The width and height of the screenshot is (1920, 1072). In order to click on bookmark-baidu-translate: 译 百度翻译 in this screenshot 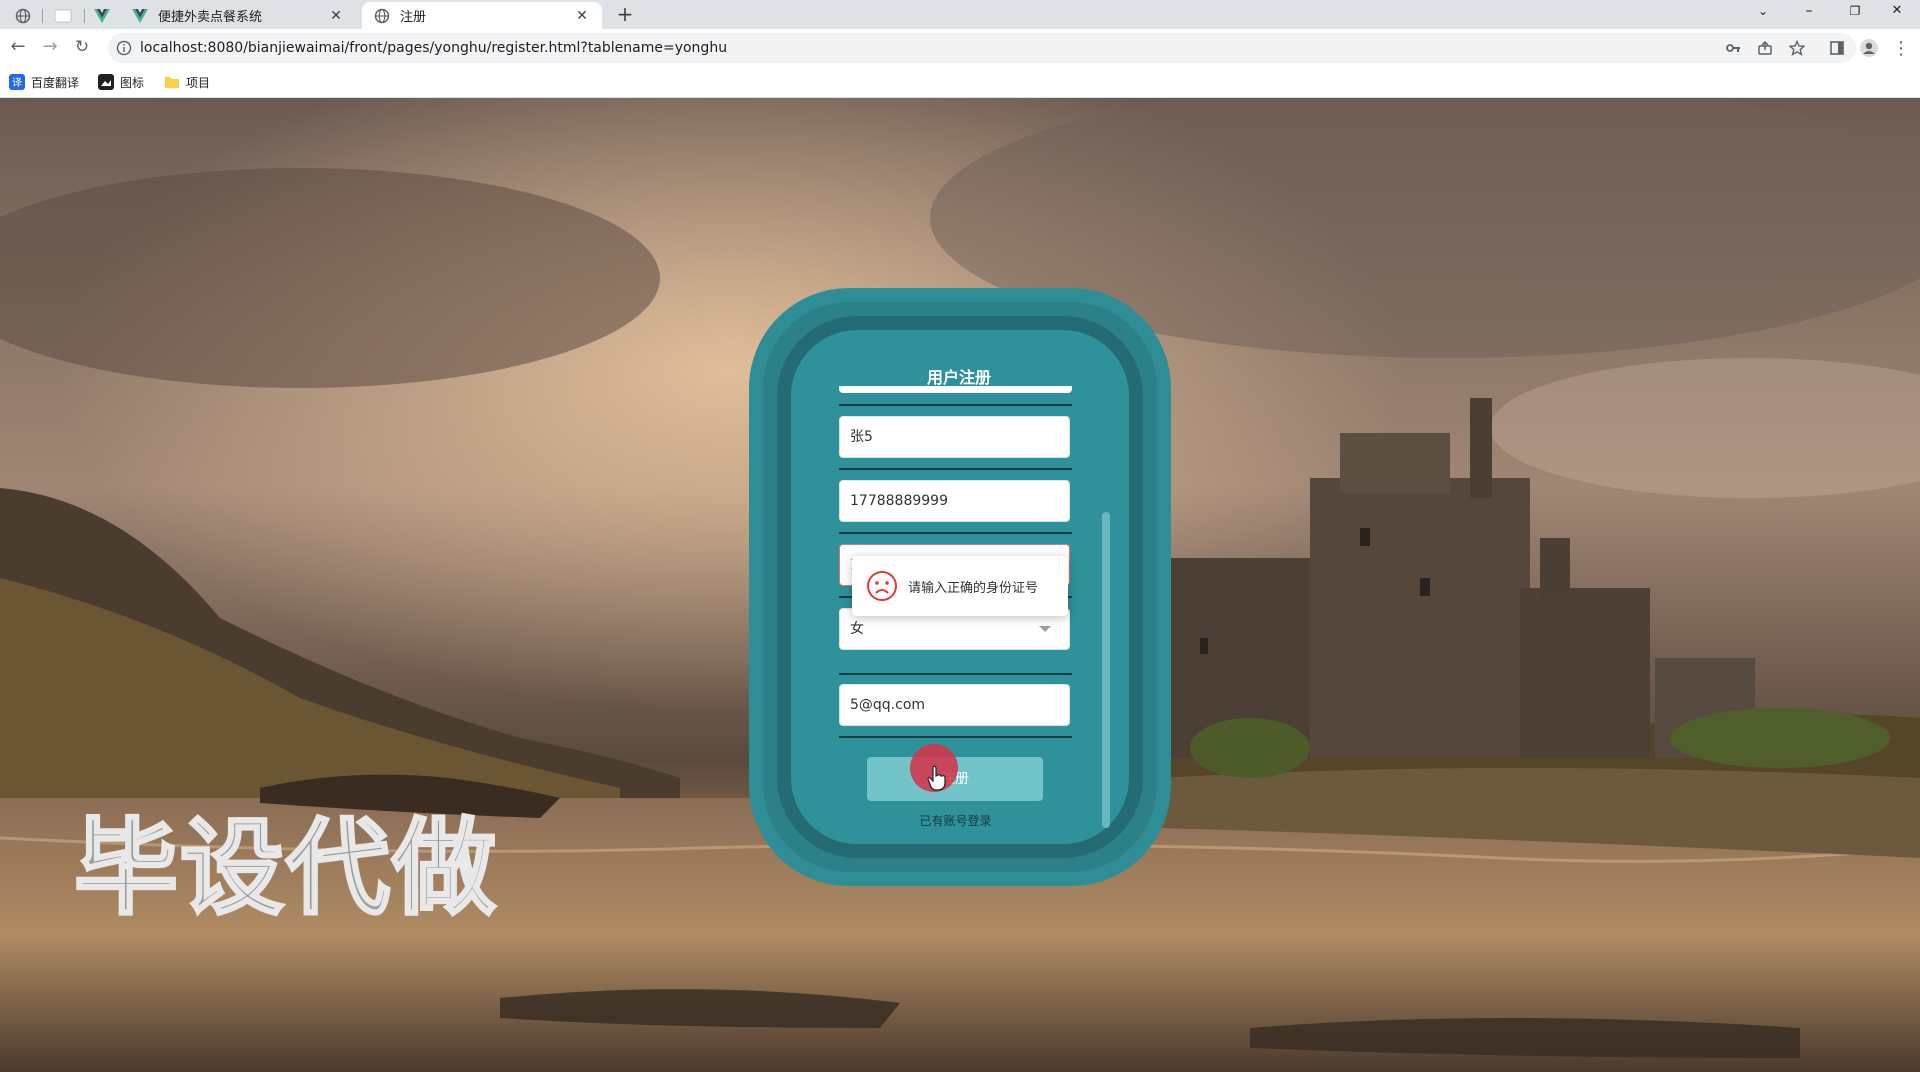, I will do `click(44, 82)`.